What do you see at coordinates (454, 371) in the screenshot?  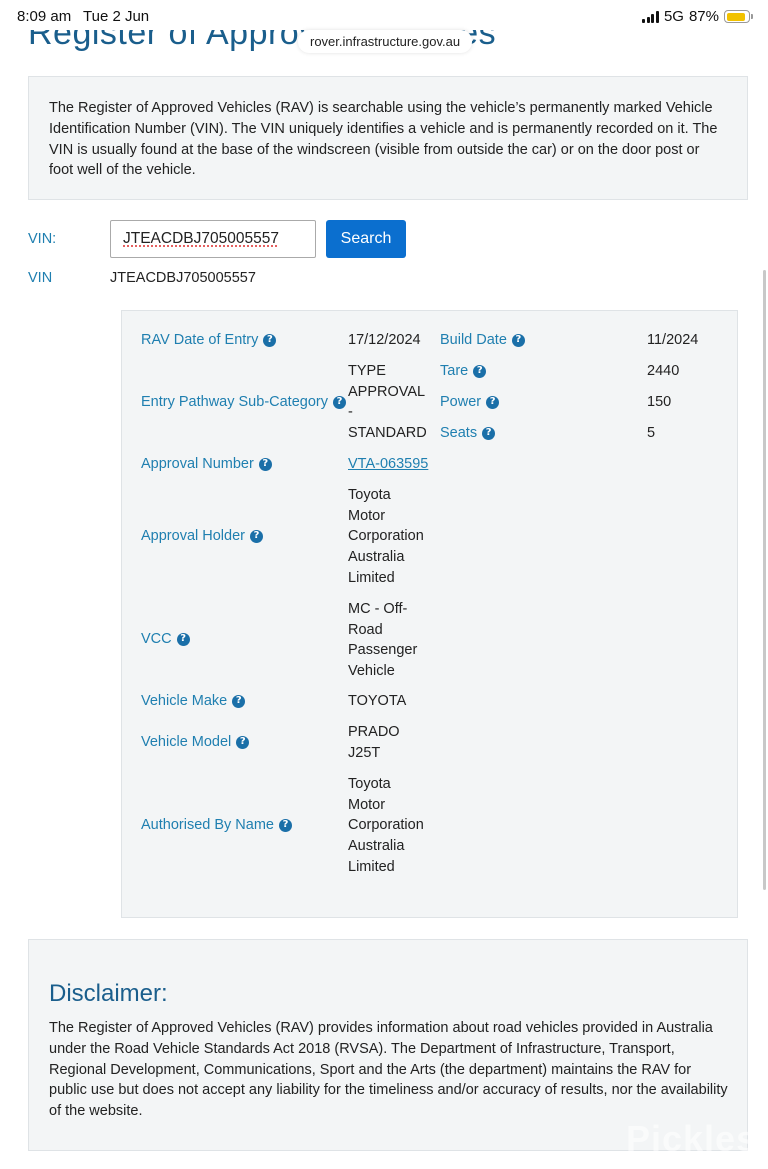 I see `tare-label-text: Tare` at bounding box center [454, 371].